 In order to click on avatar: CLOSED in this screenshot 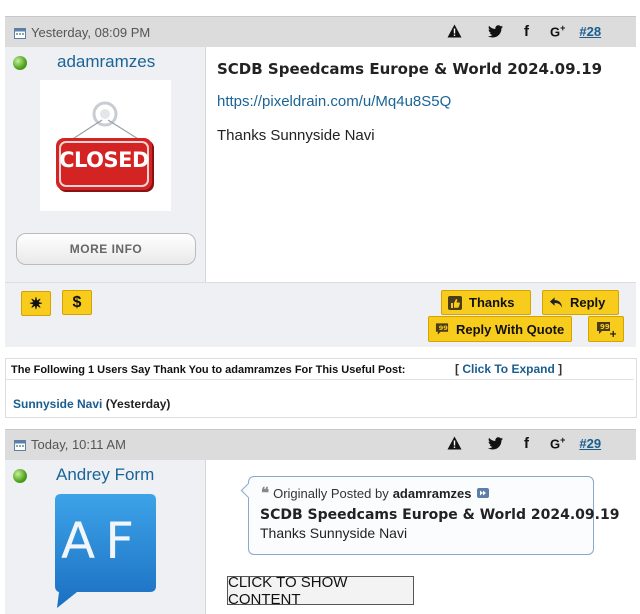, I will do `click(105, 145)`.